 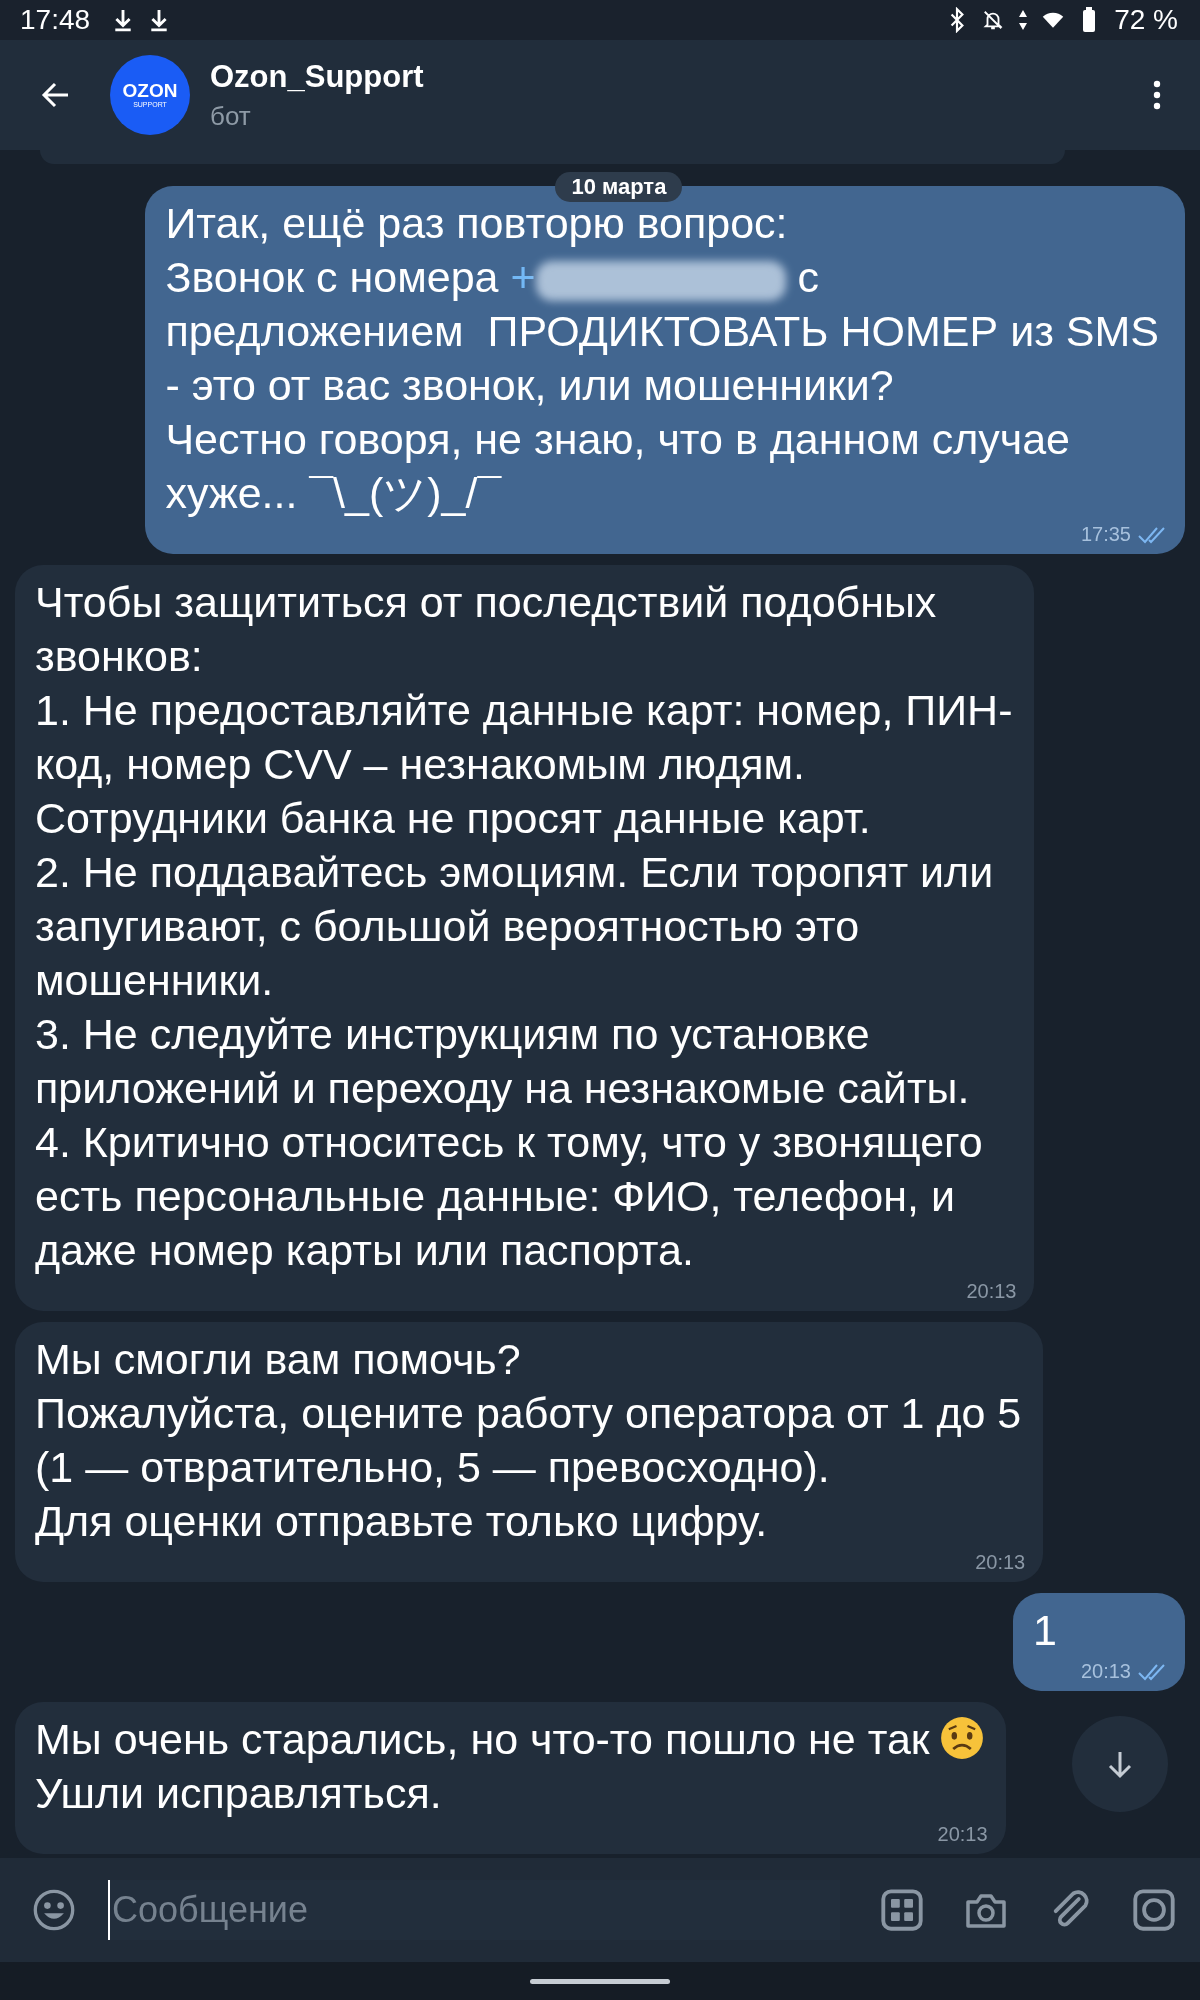 I want to click on smiley-icon, so click(x=54, y=1910).